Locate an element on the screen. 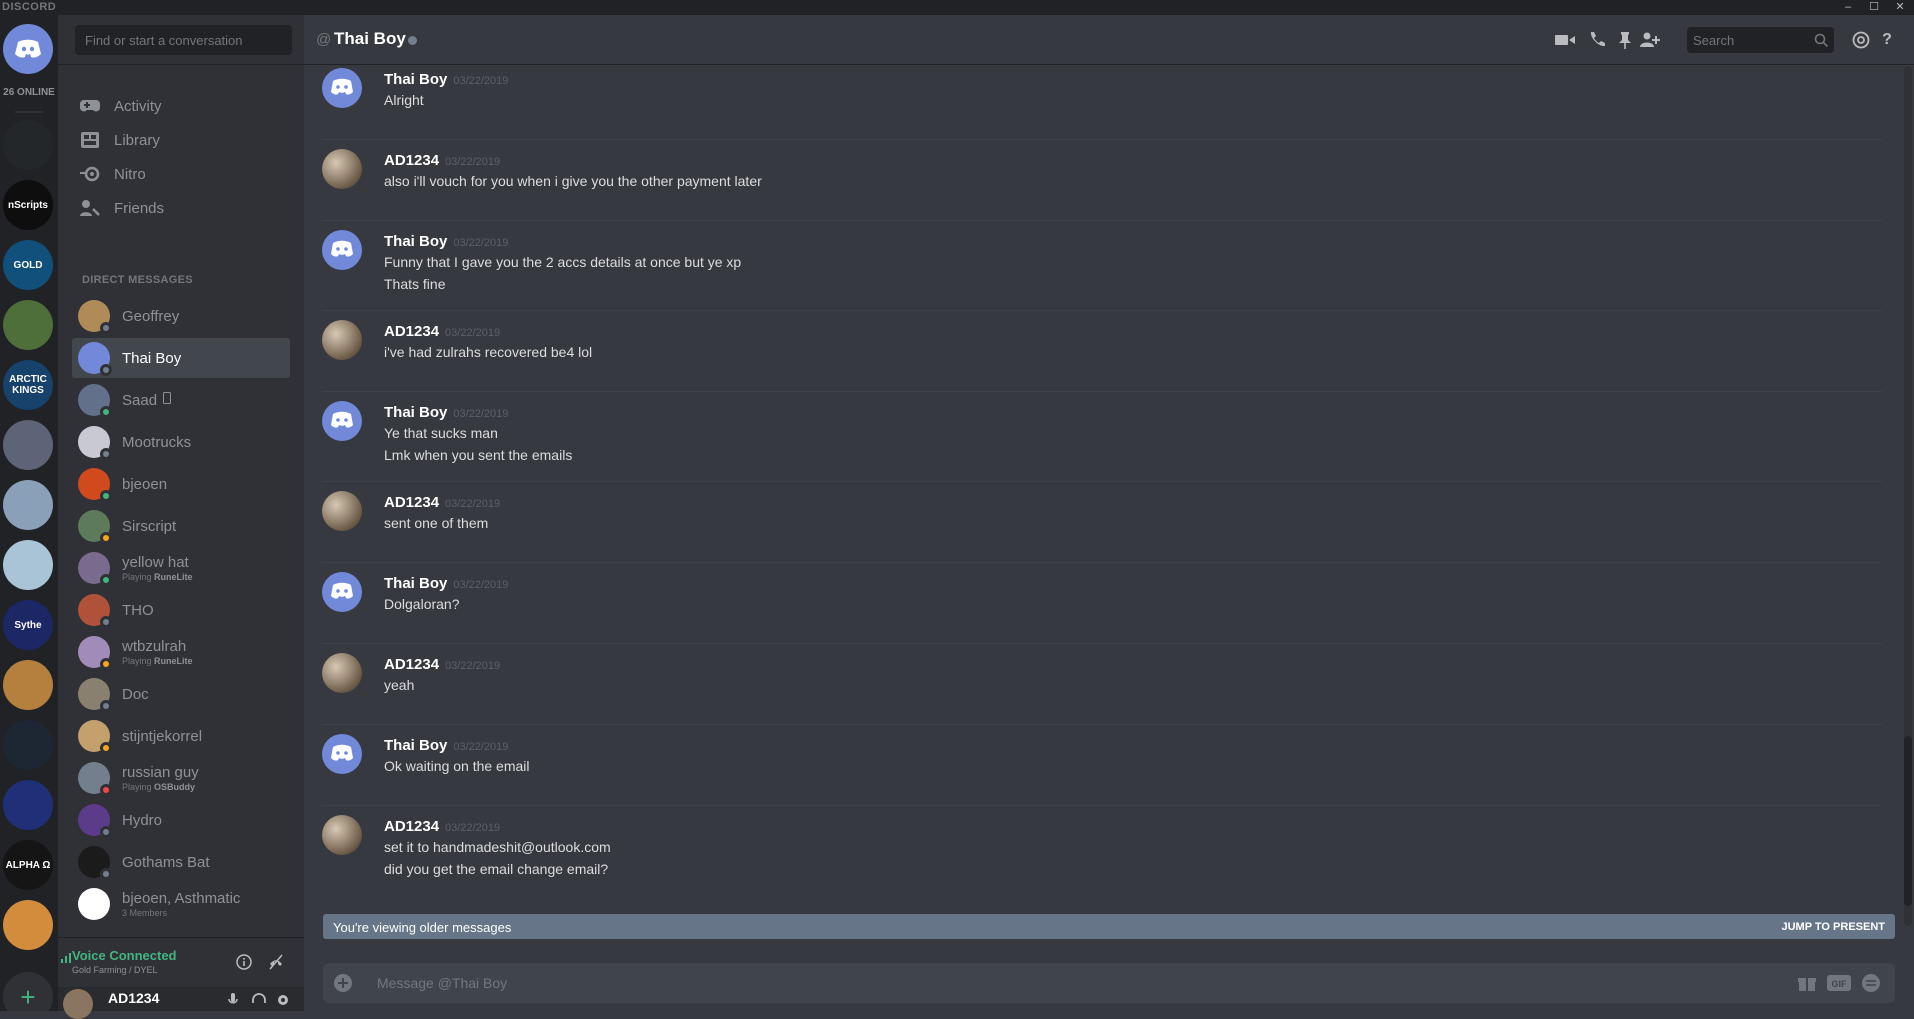 The height and width of the screenshot is (1019, 1914). guild-icon: Sythe is located at coordinates (28, 625).